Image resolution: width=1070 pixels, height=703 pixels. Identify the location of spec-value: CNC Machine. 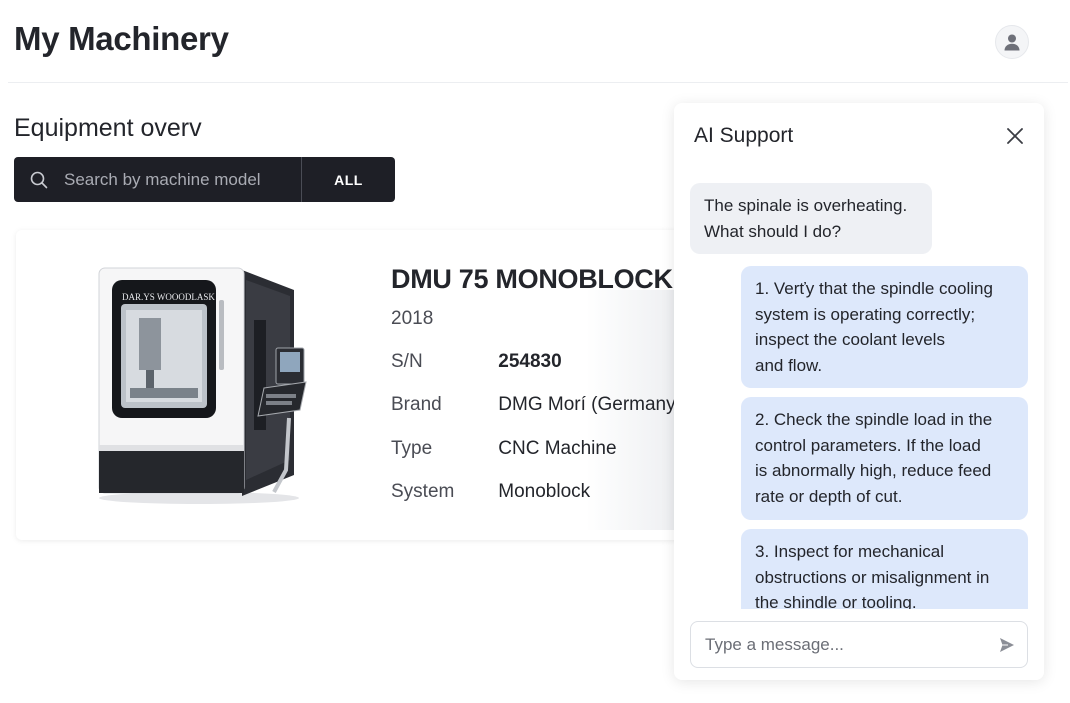
(557, 448).